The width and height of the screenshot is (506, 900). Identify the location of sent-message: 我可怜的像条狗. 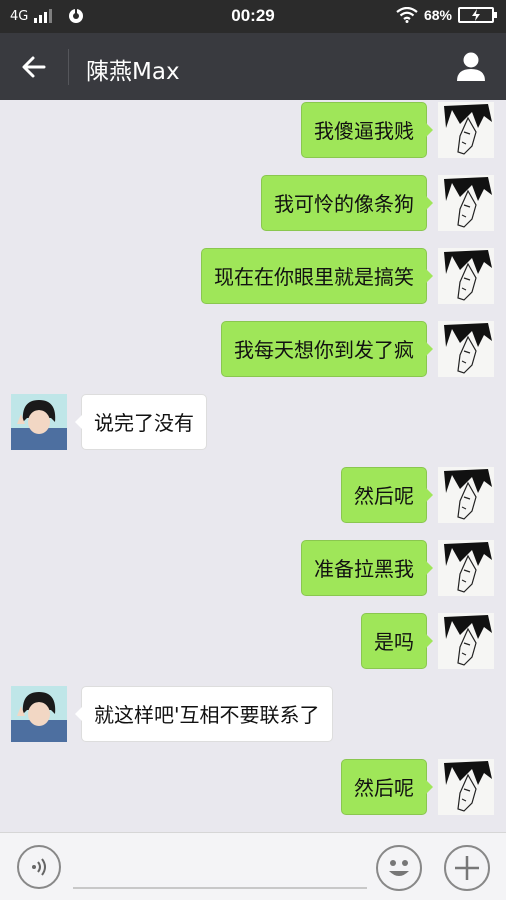
(253, 203).